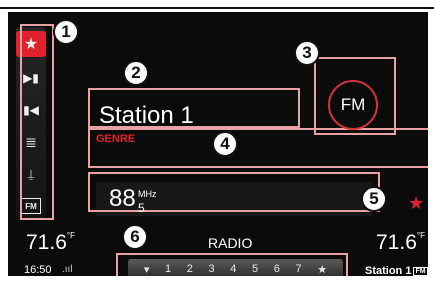 This screenshot has height=282, width=434. I want to click on frequency-main: 88, so click(122, 198).